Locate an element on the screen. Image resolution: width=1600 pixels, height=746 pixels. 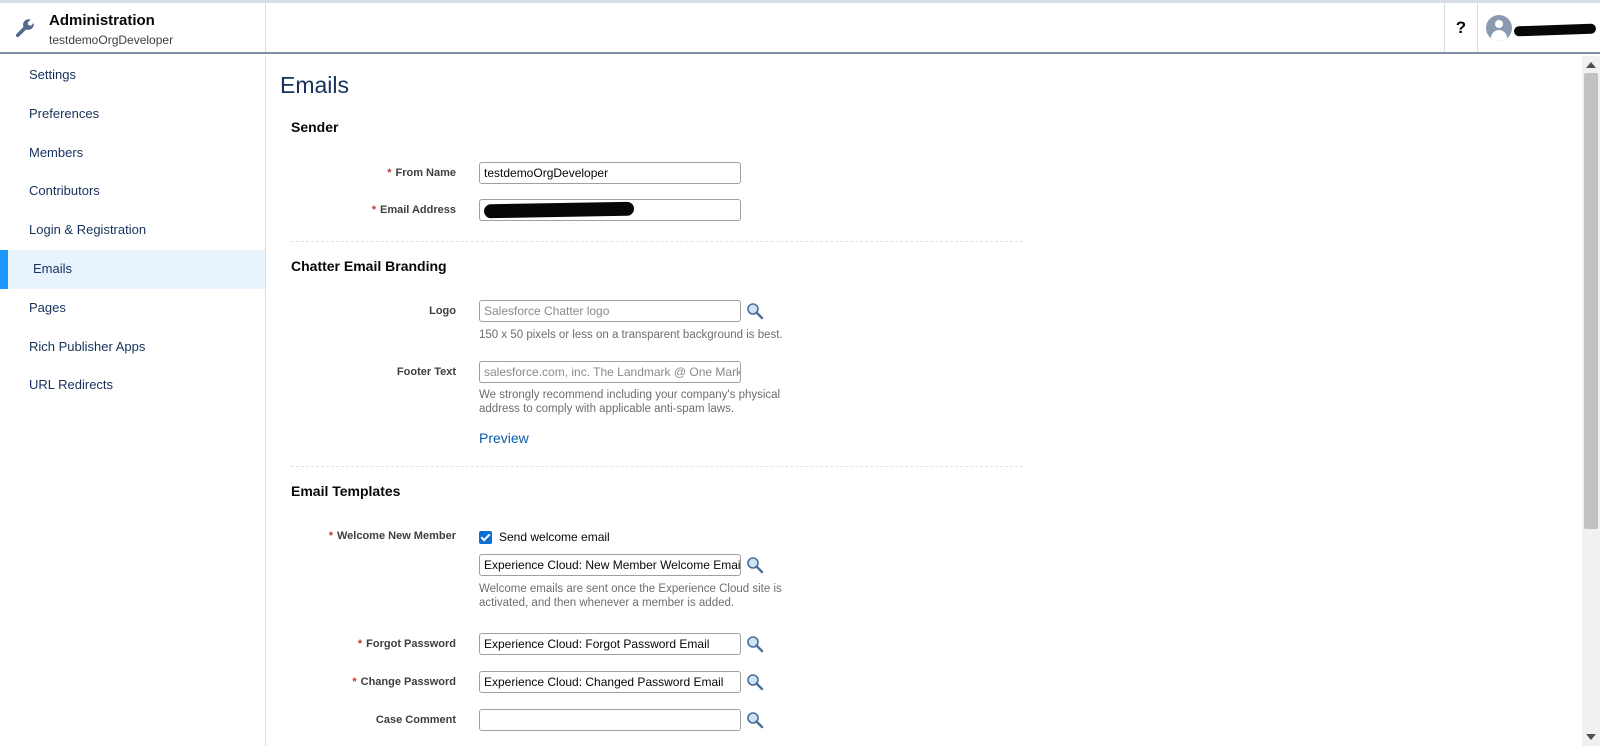
change-password-label: * Change Password is located at coordinates (361, 682).